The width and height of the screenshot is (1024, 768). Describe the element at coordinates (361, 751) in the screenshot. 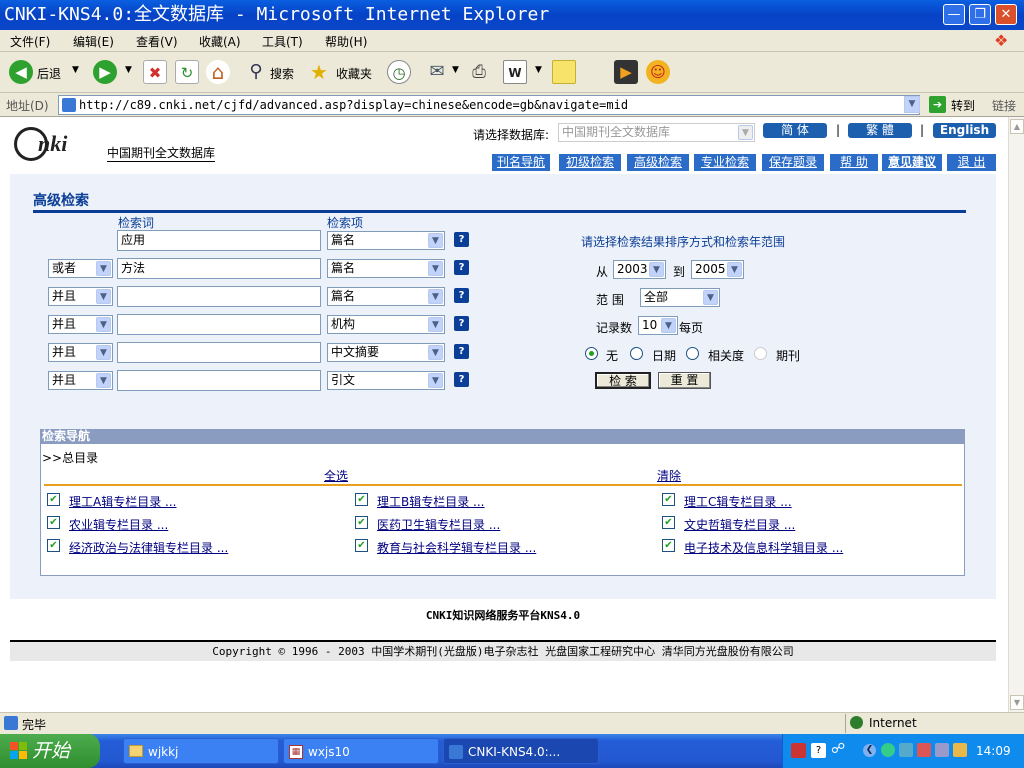

I see `taskbar-item: ▦ wxjs10` at that location.